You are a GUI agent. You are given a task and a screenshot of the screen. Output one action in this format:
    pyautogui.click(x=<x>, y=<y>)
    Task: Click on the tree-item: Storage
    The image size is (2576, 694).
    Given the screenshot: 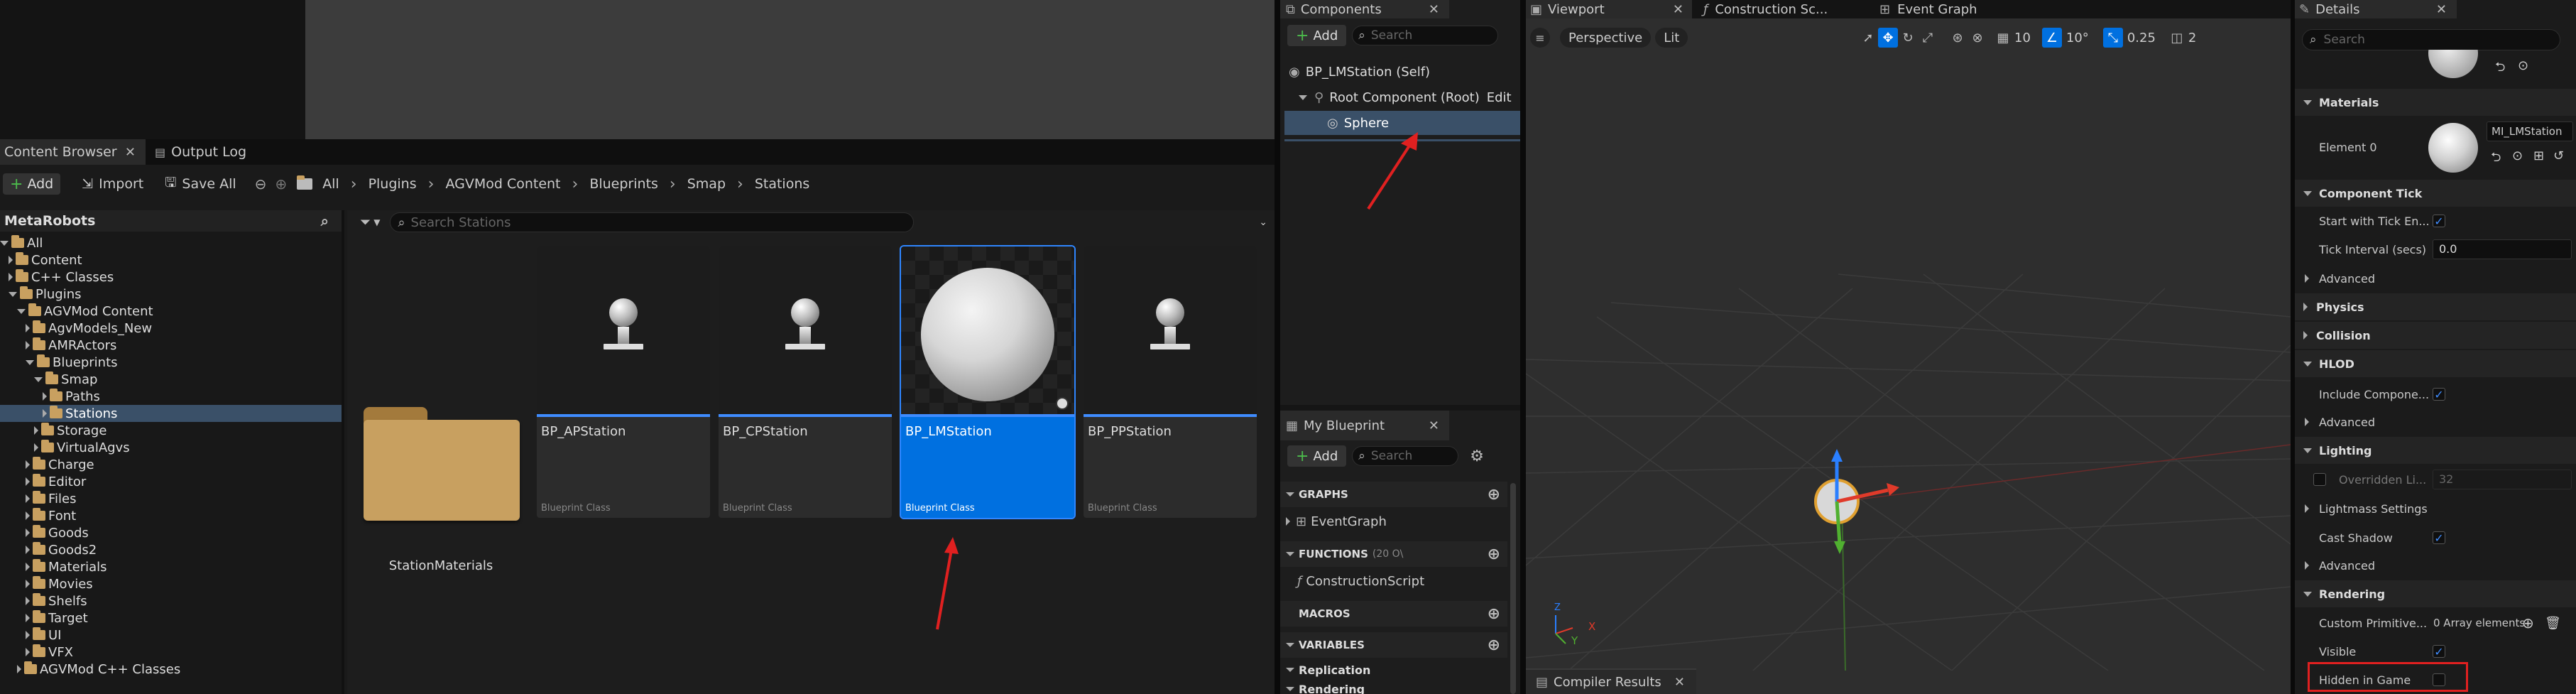 What is the action you would take?
    pyautogui.click(x=171, y=430)
    